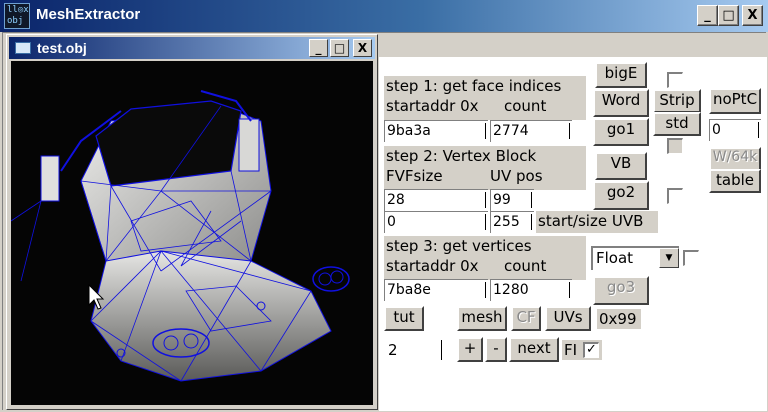 The width and height of the screenshot is (768, 412). What do you see at coordinates (571, 350) in the screenshot?
I see `fi-label: FI` at bounding box center [571, 350].